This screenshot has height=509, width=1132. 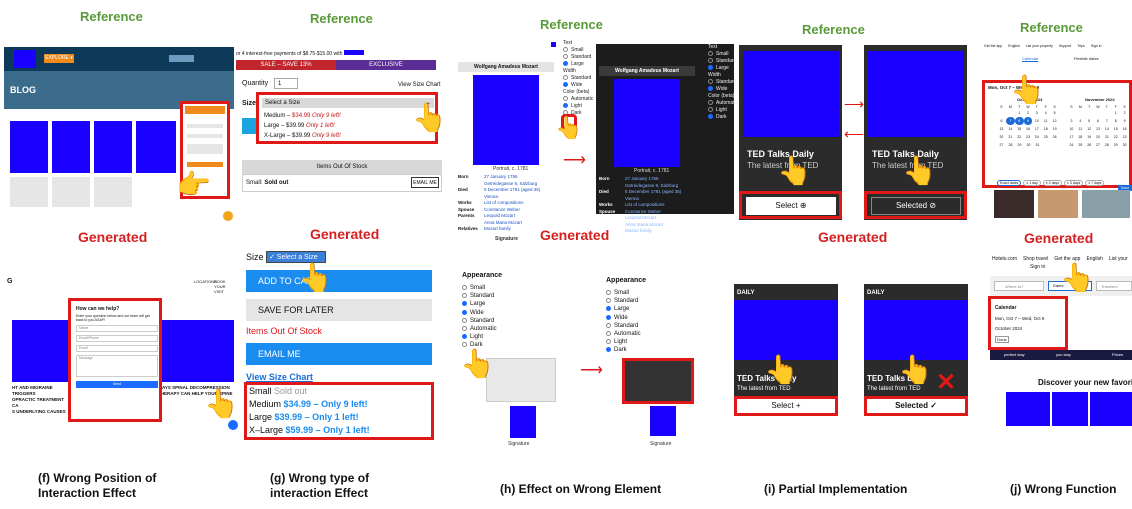 What do you see at coordinates (419, 85) in the screenshot?
I see `view-size-chart-link: View Size Chart` at bounding box center [419, 85].